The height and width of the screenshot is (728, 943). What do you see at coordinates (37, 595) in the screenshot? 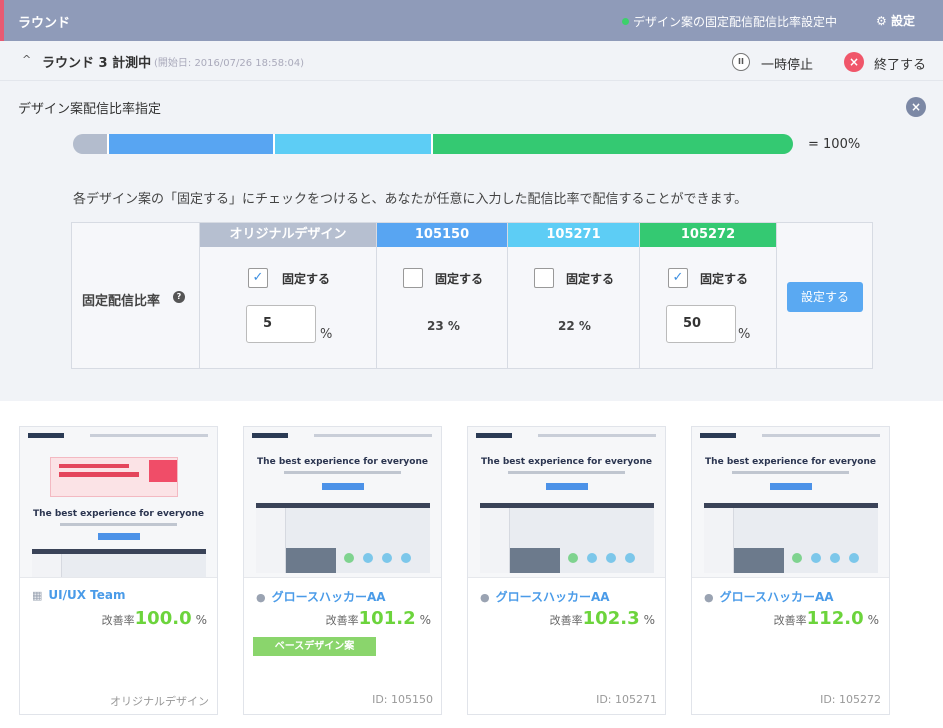
I see `building-icon: ▦` at bounding box center [37, 595].